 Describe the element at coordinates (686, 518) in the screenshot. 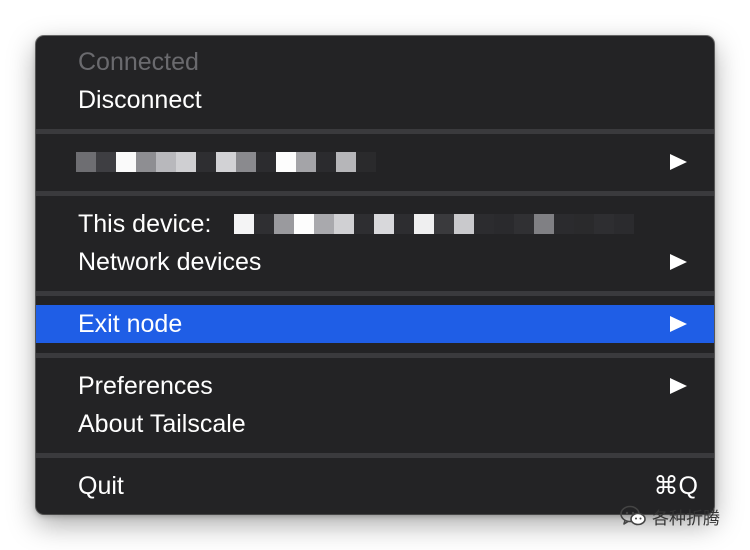

I see `watermark-text: 各种折腾` at that location.